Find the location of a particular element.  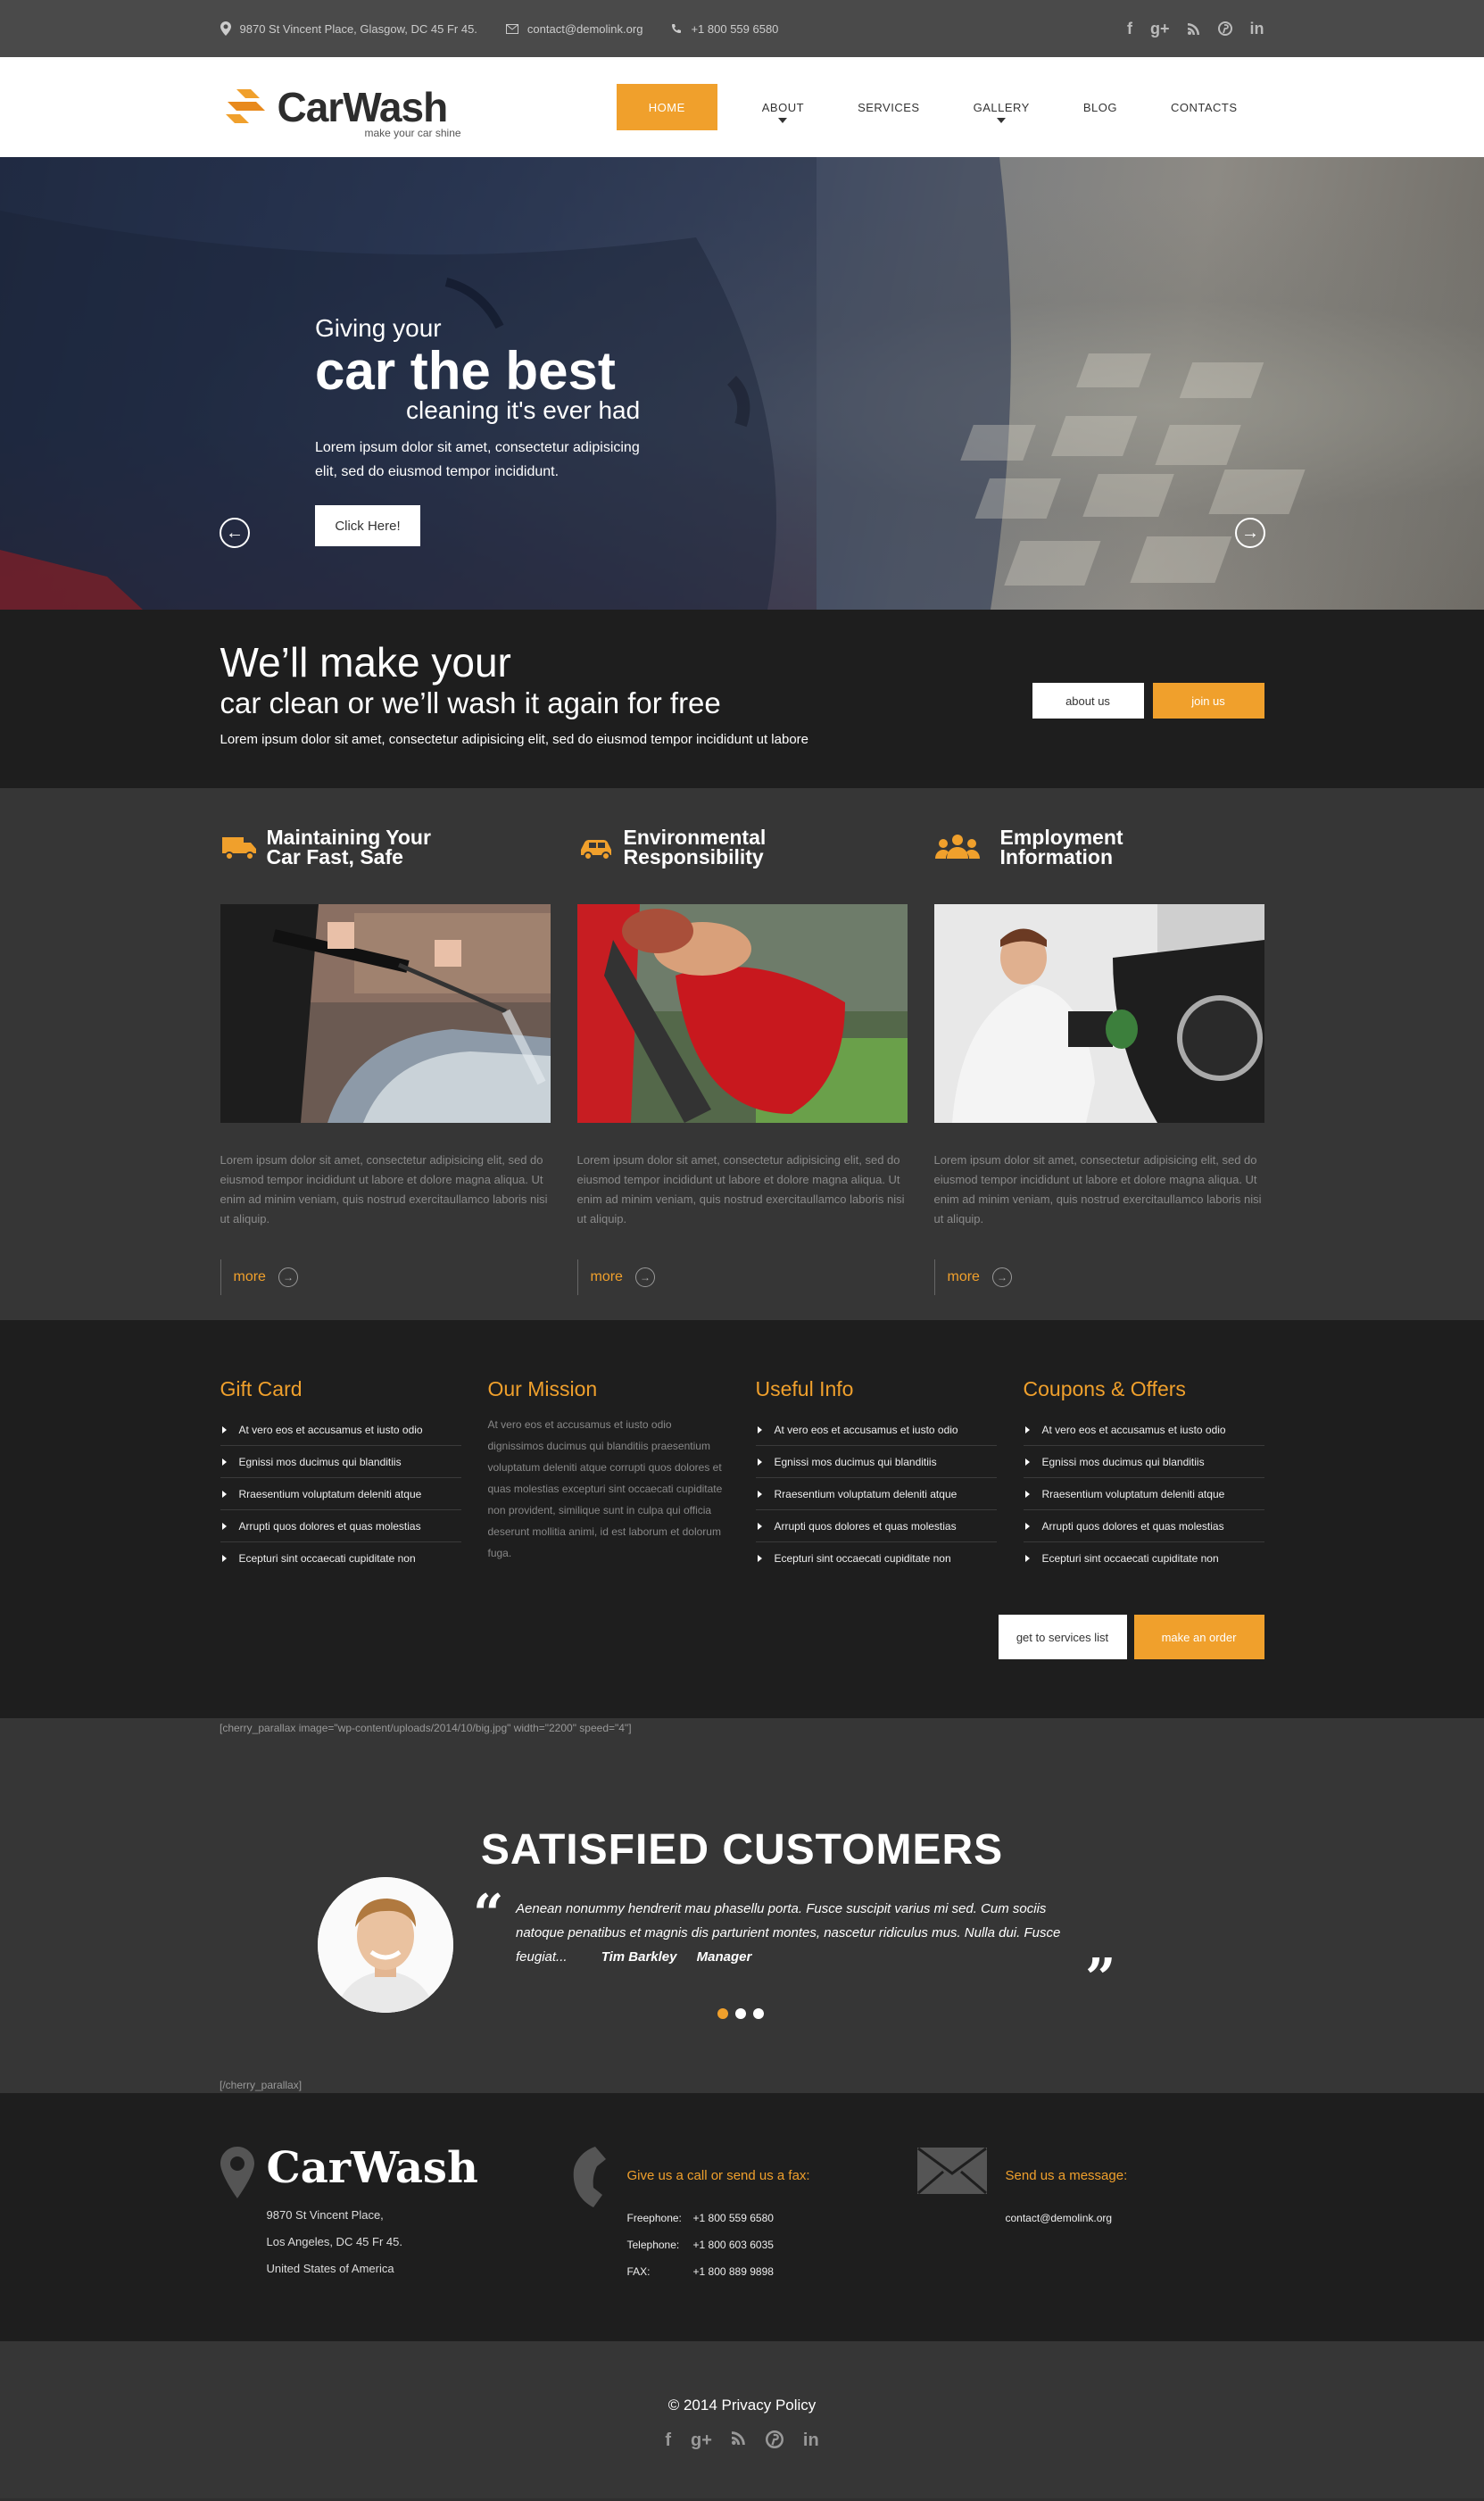

make-order-button: make an order is located at coordinates (1198, 1637).